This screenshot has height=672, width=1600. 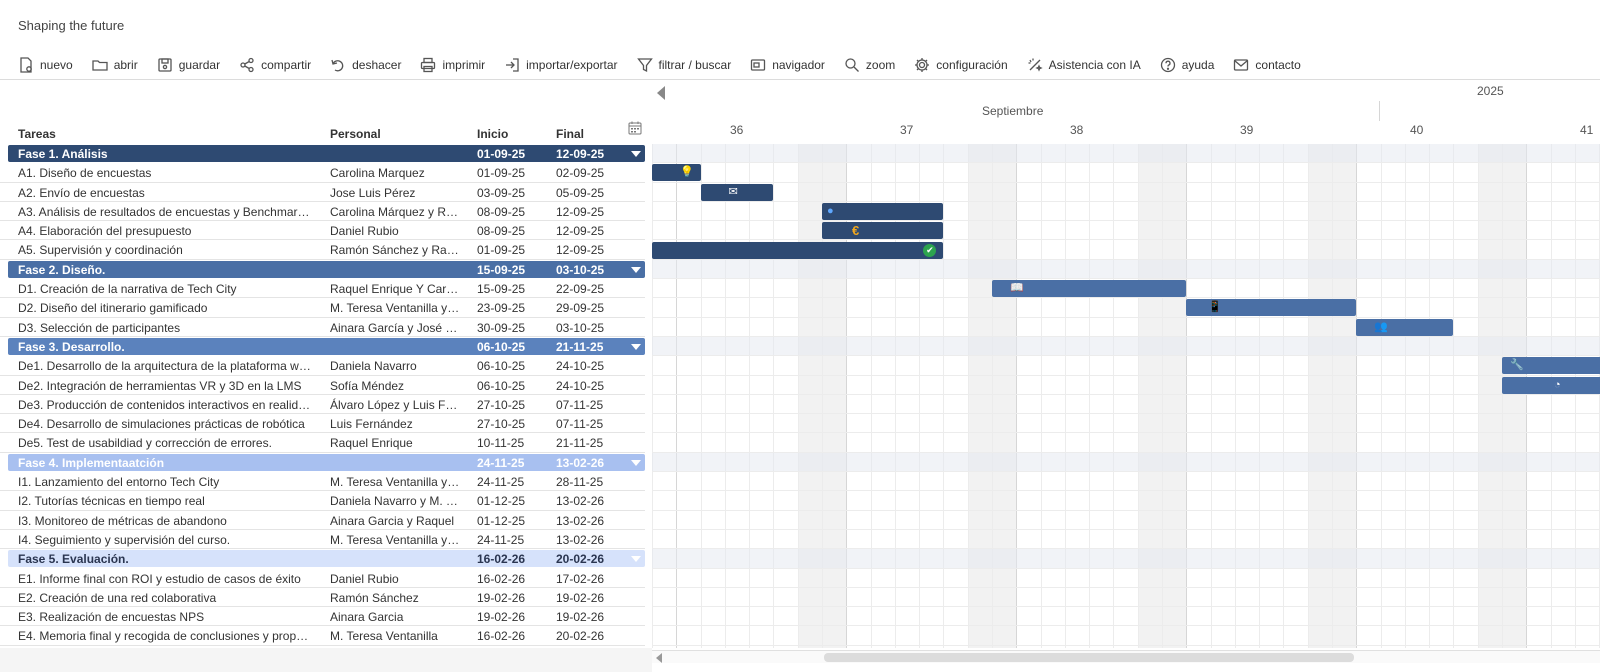 What do you see at coordinates (570, 134) in the screenshot?
I see `header-end: Final` at bounding box center [570, 134].